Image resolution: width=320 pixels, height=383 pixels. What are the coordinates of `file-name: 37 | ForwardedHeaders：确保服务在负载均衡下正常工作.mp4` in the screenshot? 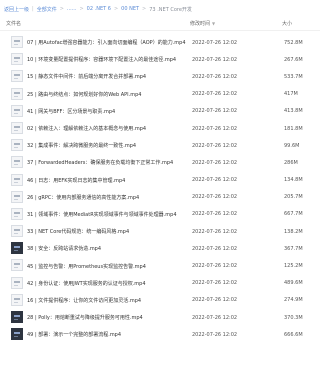 It's located at (107, 162).